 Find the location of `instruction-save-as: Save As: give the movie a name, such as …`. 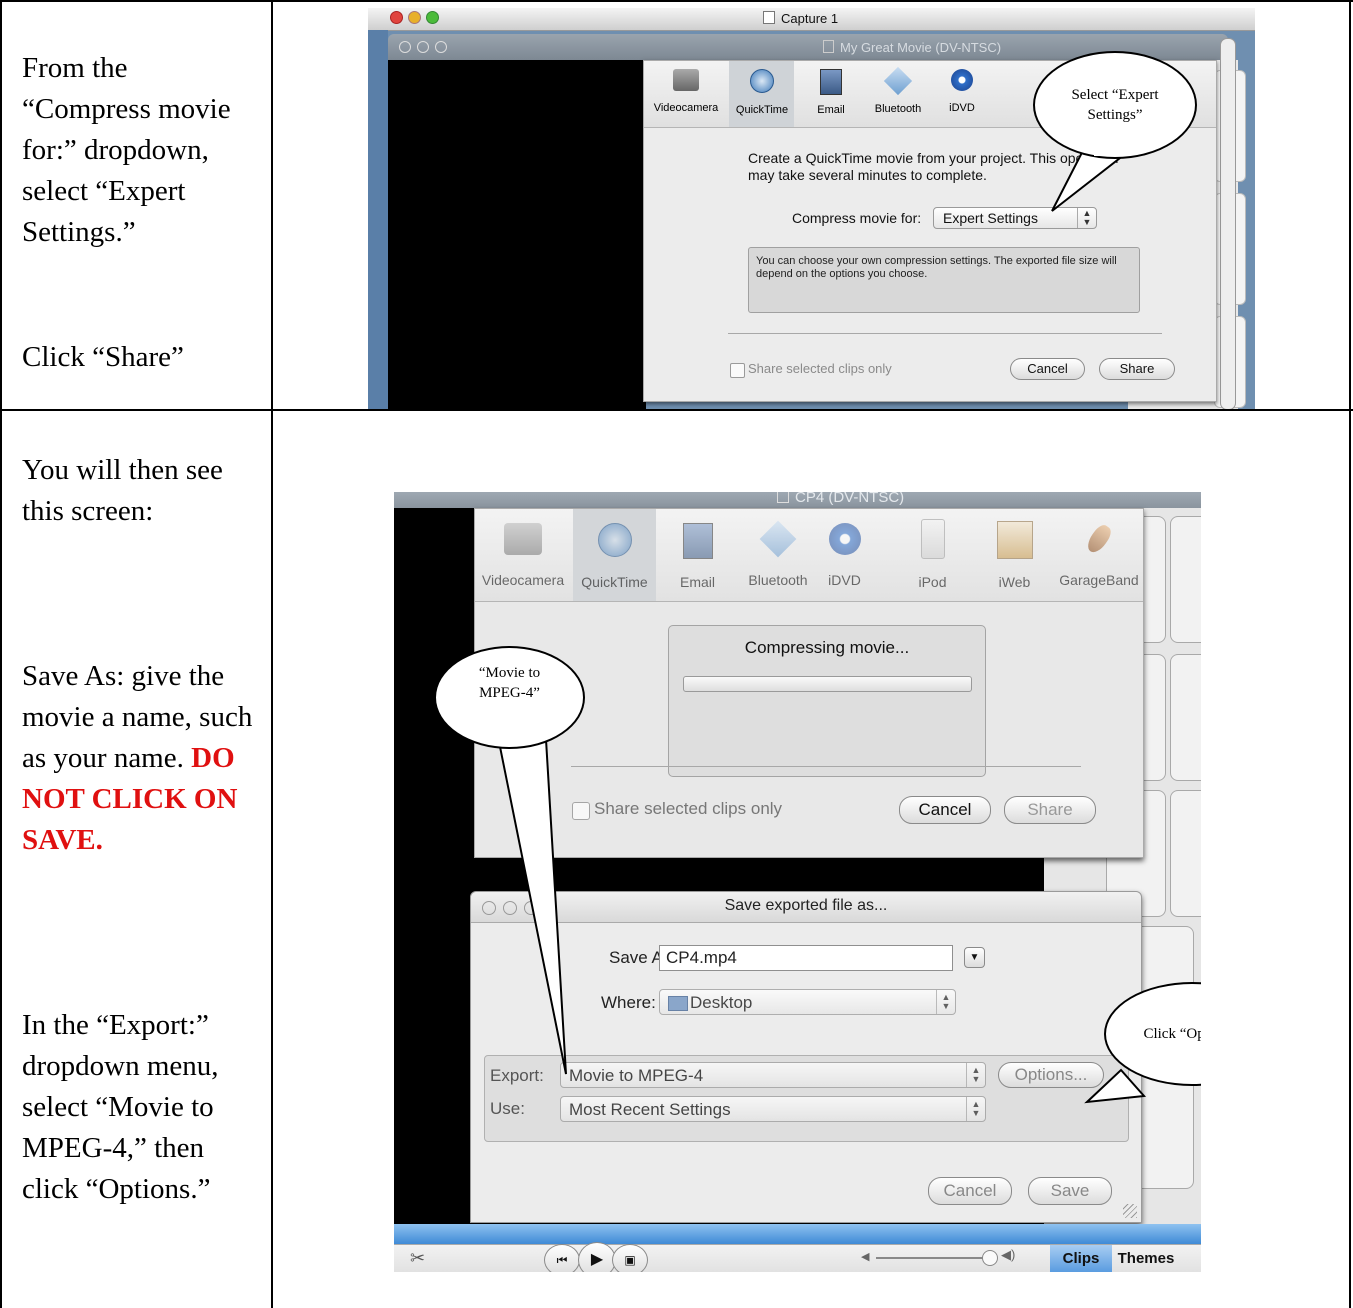

instruction-save-as: Save As: give the movie a name, such as … is located at coordinates (142, 758).